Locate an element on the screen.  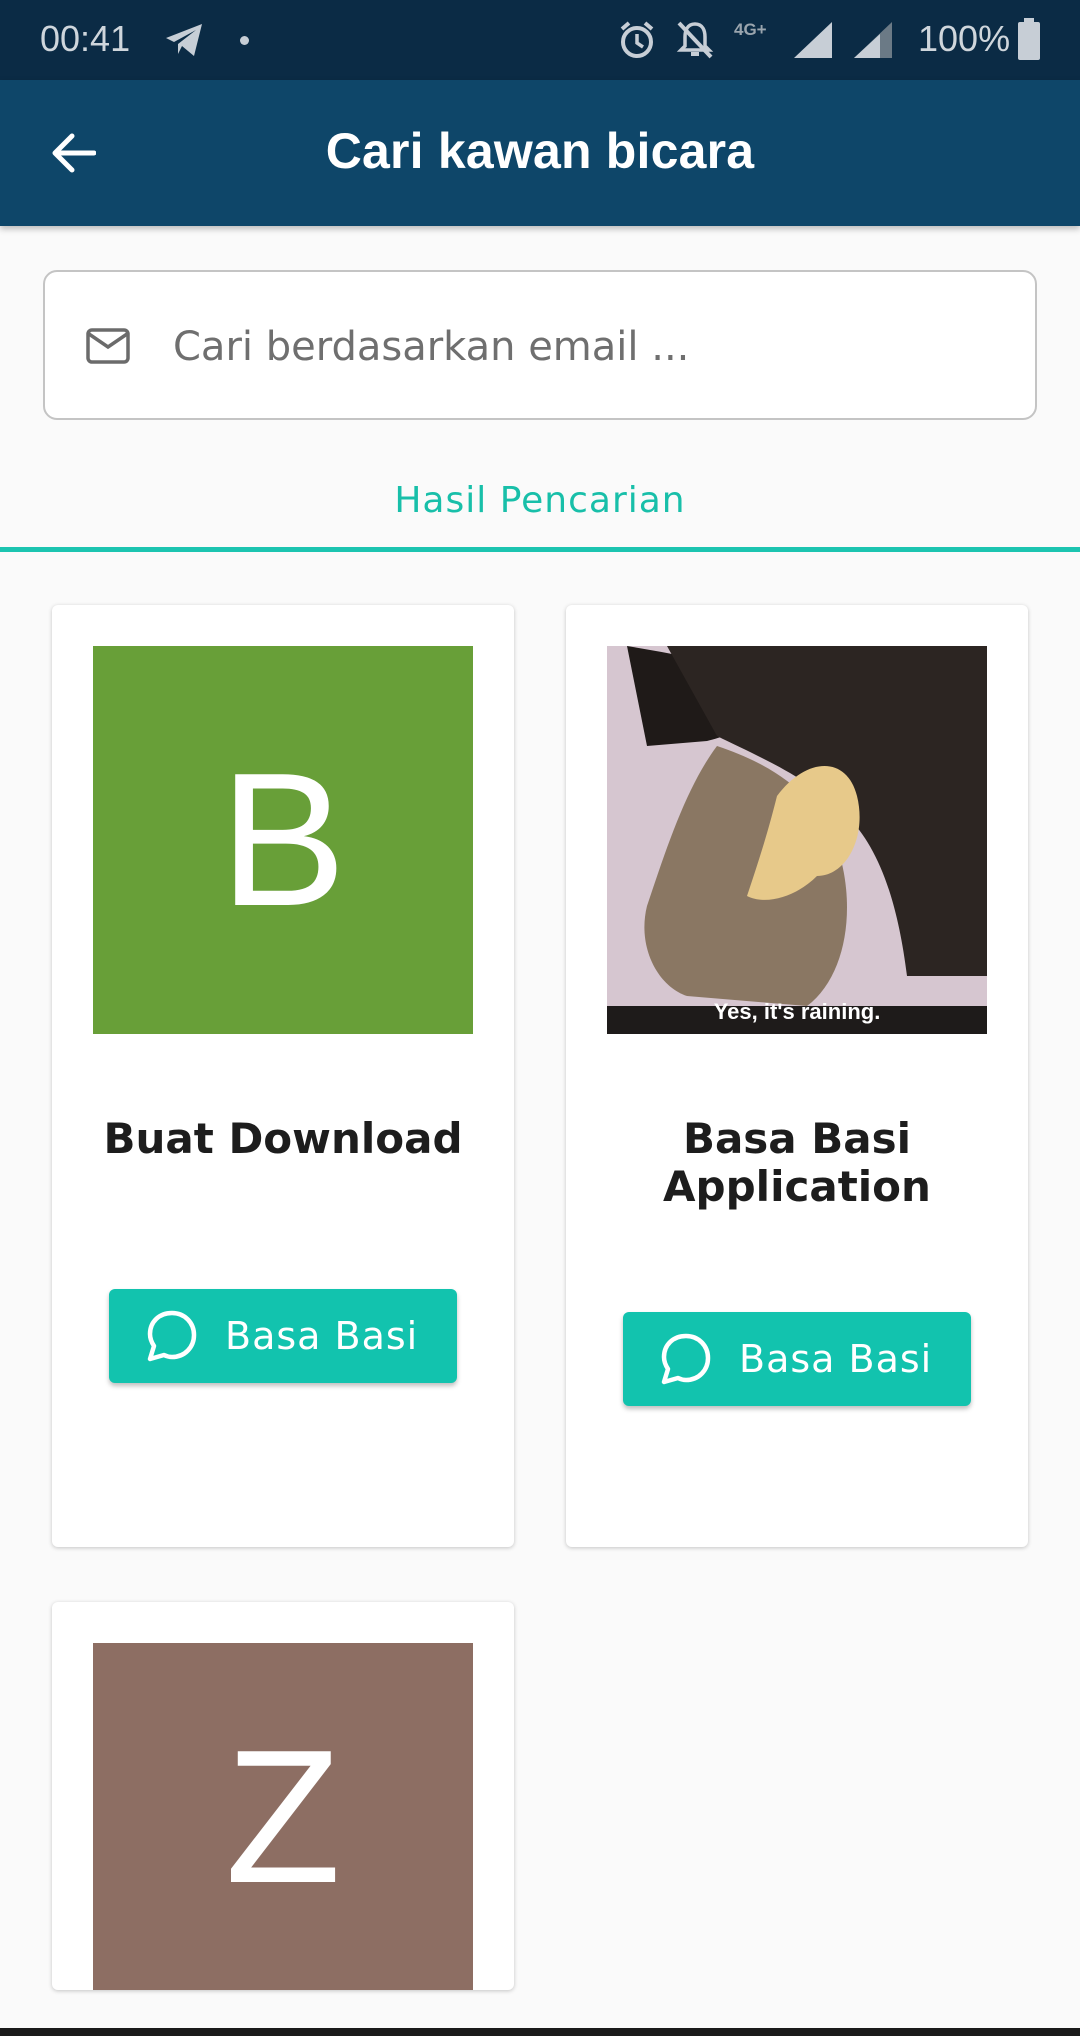
user-name: Buat Download is located at coordinates (283, 1138).